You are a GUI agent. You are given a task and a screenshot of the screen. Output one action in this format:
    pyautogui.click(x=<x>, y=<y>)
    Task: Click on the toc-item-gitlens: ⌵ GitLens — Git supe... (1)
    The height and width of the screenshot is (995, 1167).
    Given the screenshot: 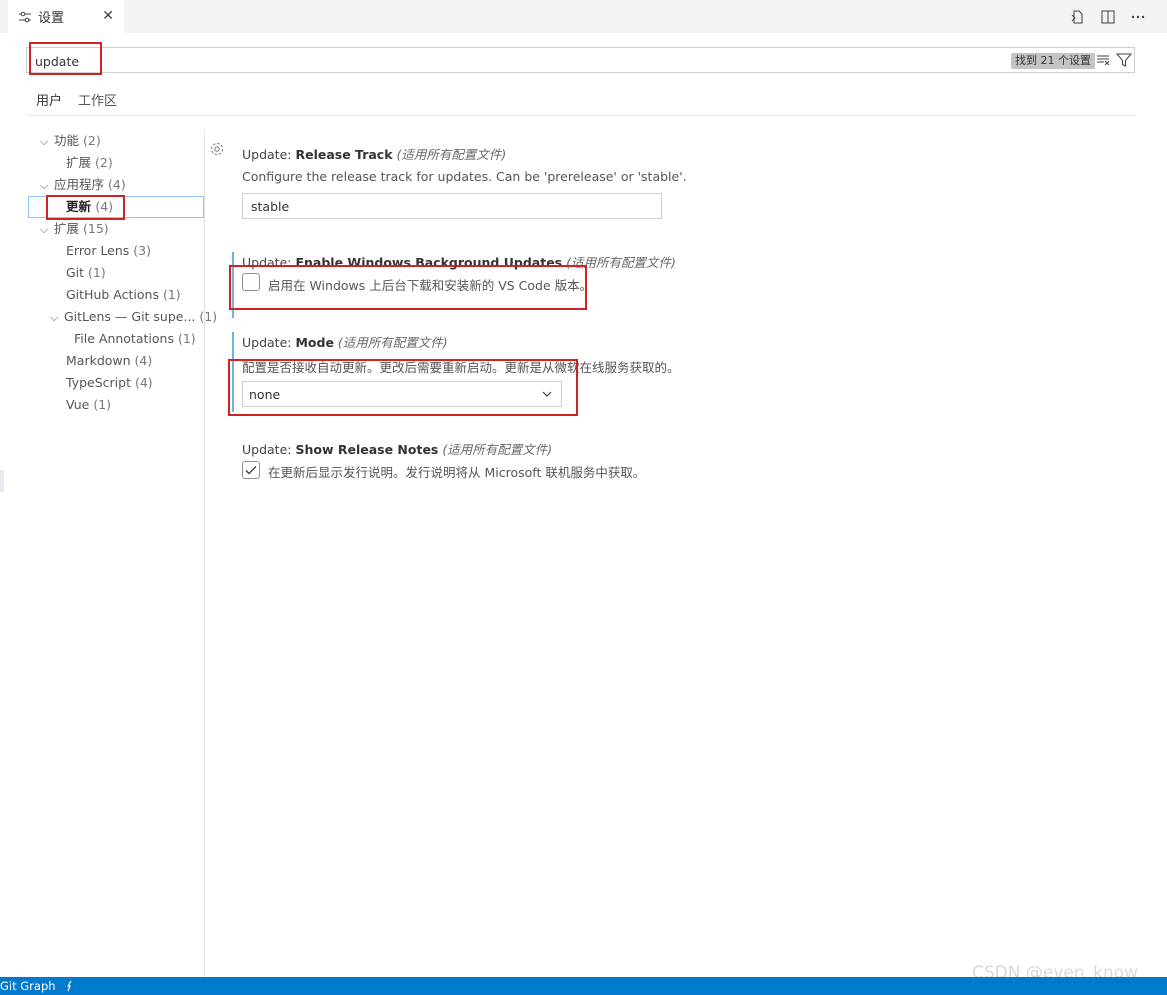 What is the action you would take?
    pyautogui.click(x=133, y=317)
    